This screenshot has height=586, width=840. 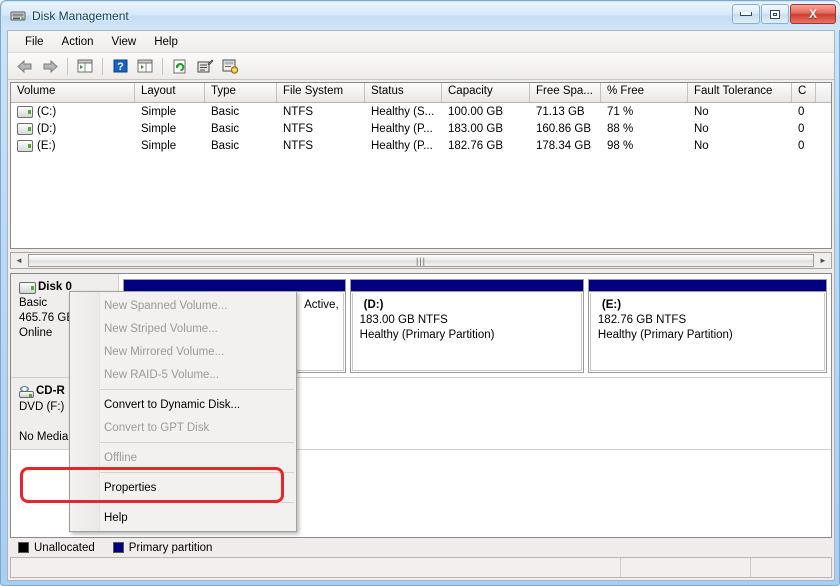 I want to click on column-header-overhead: C, so click(x=804, y=92).